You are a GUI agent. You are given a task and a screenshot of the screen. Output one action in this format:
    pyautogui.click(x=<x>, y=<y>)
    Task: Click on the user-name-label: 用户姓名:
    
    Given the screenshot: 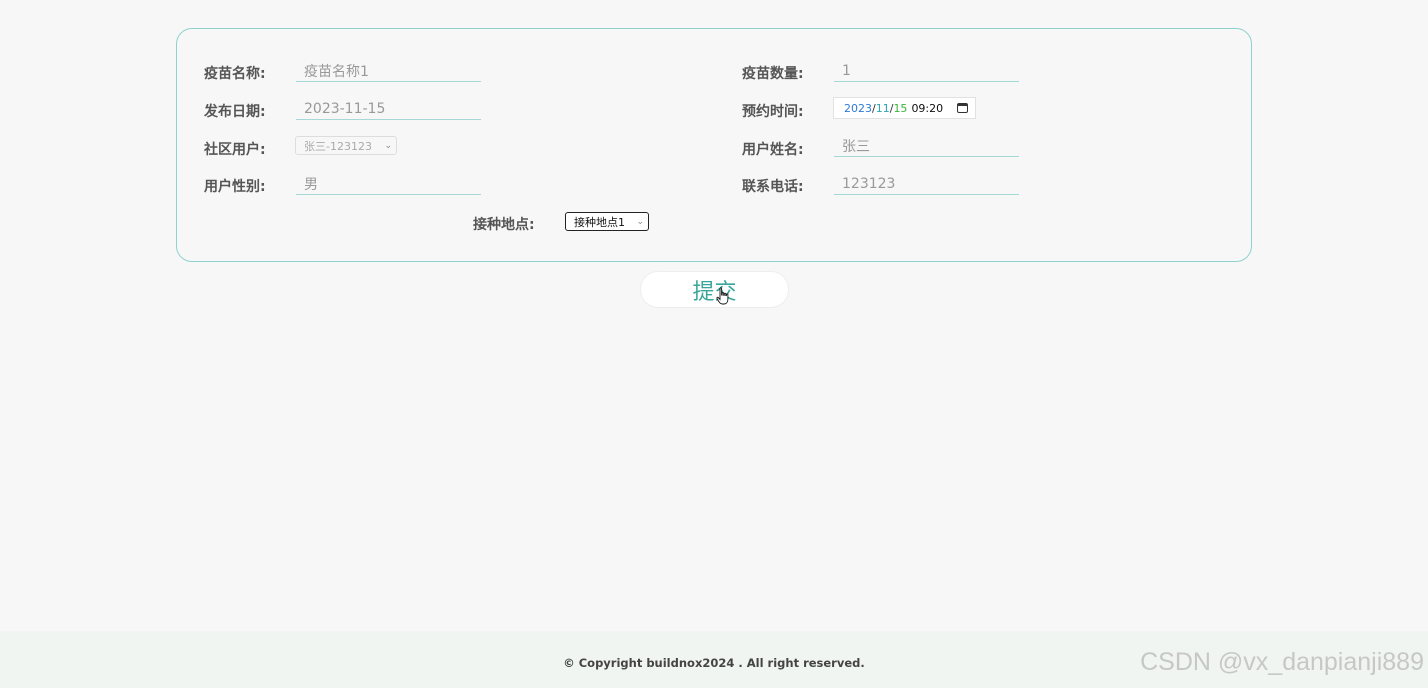 What is the action you would take?
    pyautogui.click(x=773, y=150)
    